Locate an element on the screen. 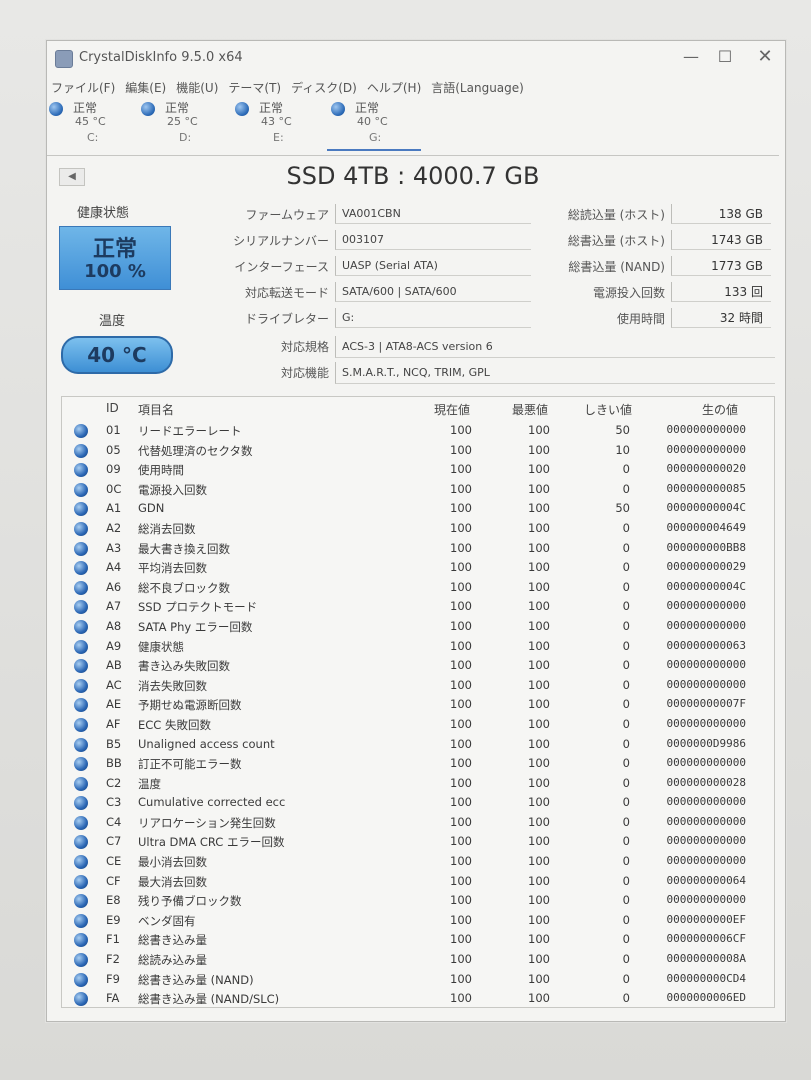 The image size is (811, 1080). table-row: FA 総書き込み量 (NAND/SLC) 100 100 0 0000000006ED is located at coordinates (418, 999).